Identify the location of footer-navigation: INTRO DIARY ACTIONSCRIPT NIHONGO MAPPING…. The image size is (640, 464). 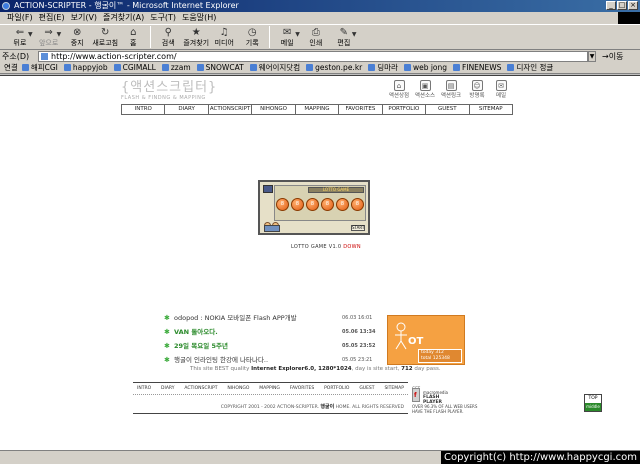
(270, 389).